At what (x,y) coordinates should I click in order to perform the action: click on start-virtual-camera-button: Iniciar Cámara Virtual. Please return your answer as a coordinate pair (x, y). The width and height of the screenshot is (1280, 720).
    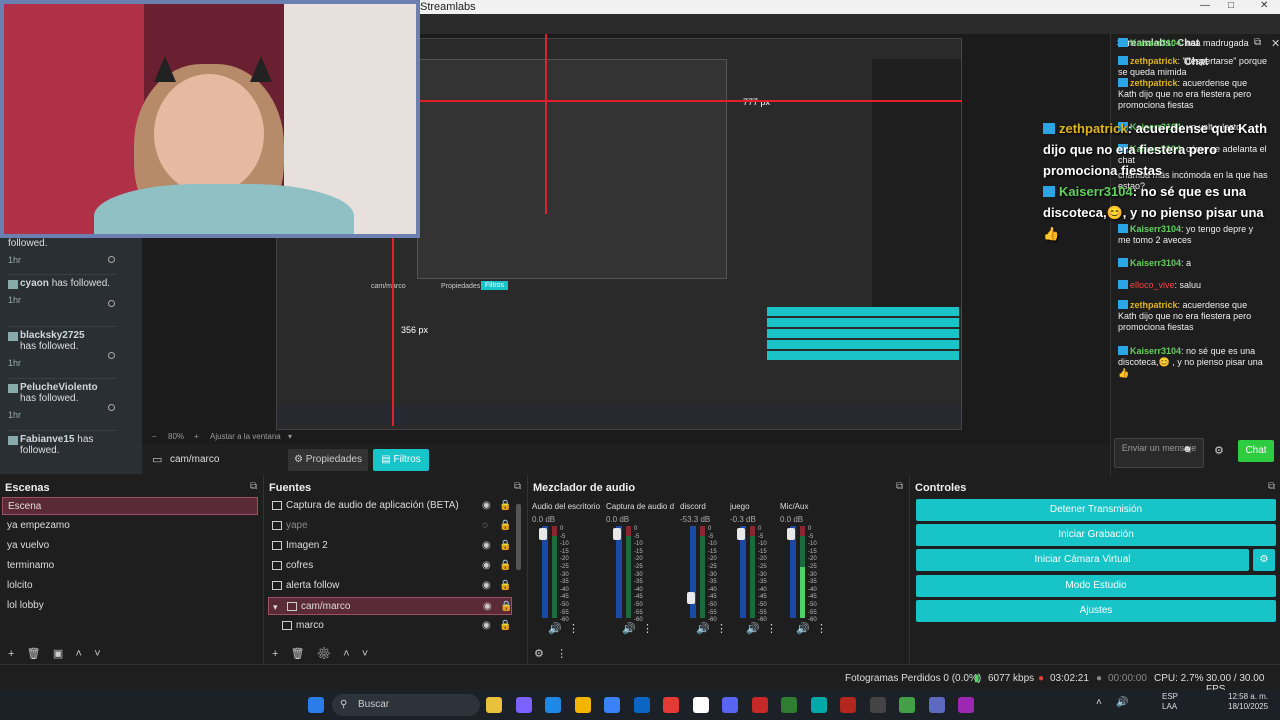
    Looking at the image, I should click on (1082, 560).